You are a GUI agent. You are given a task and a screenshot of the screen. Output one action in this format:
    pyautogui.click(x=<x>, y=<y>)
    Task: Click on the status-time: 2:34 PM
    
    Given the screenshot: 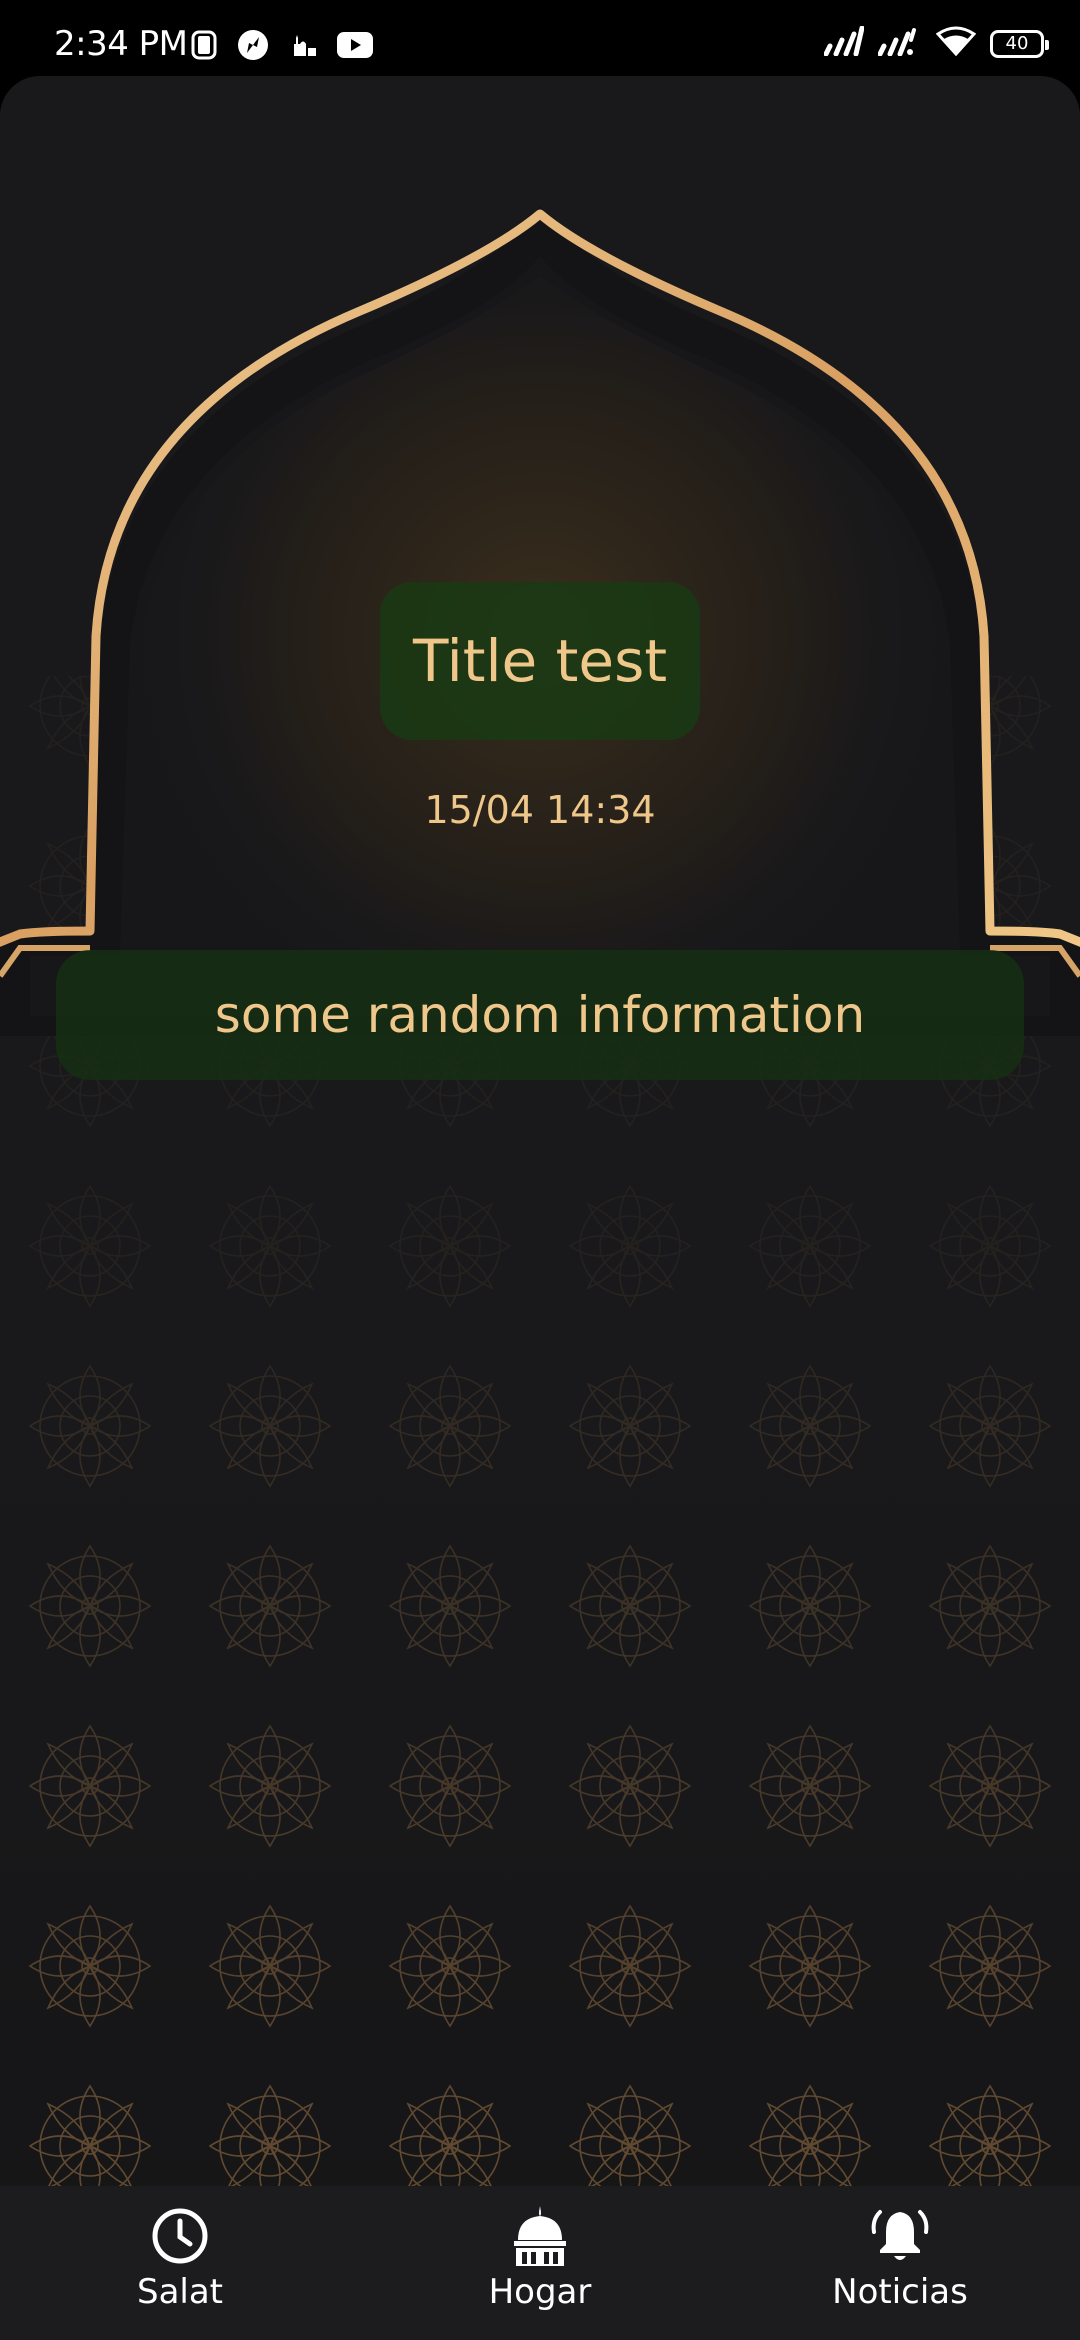 What is the action you would take?
    pyautogui.click(x=121, y=44)
    